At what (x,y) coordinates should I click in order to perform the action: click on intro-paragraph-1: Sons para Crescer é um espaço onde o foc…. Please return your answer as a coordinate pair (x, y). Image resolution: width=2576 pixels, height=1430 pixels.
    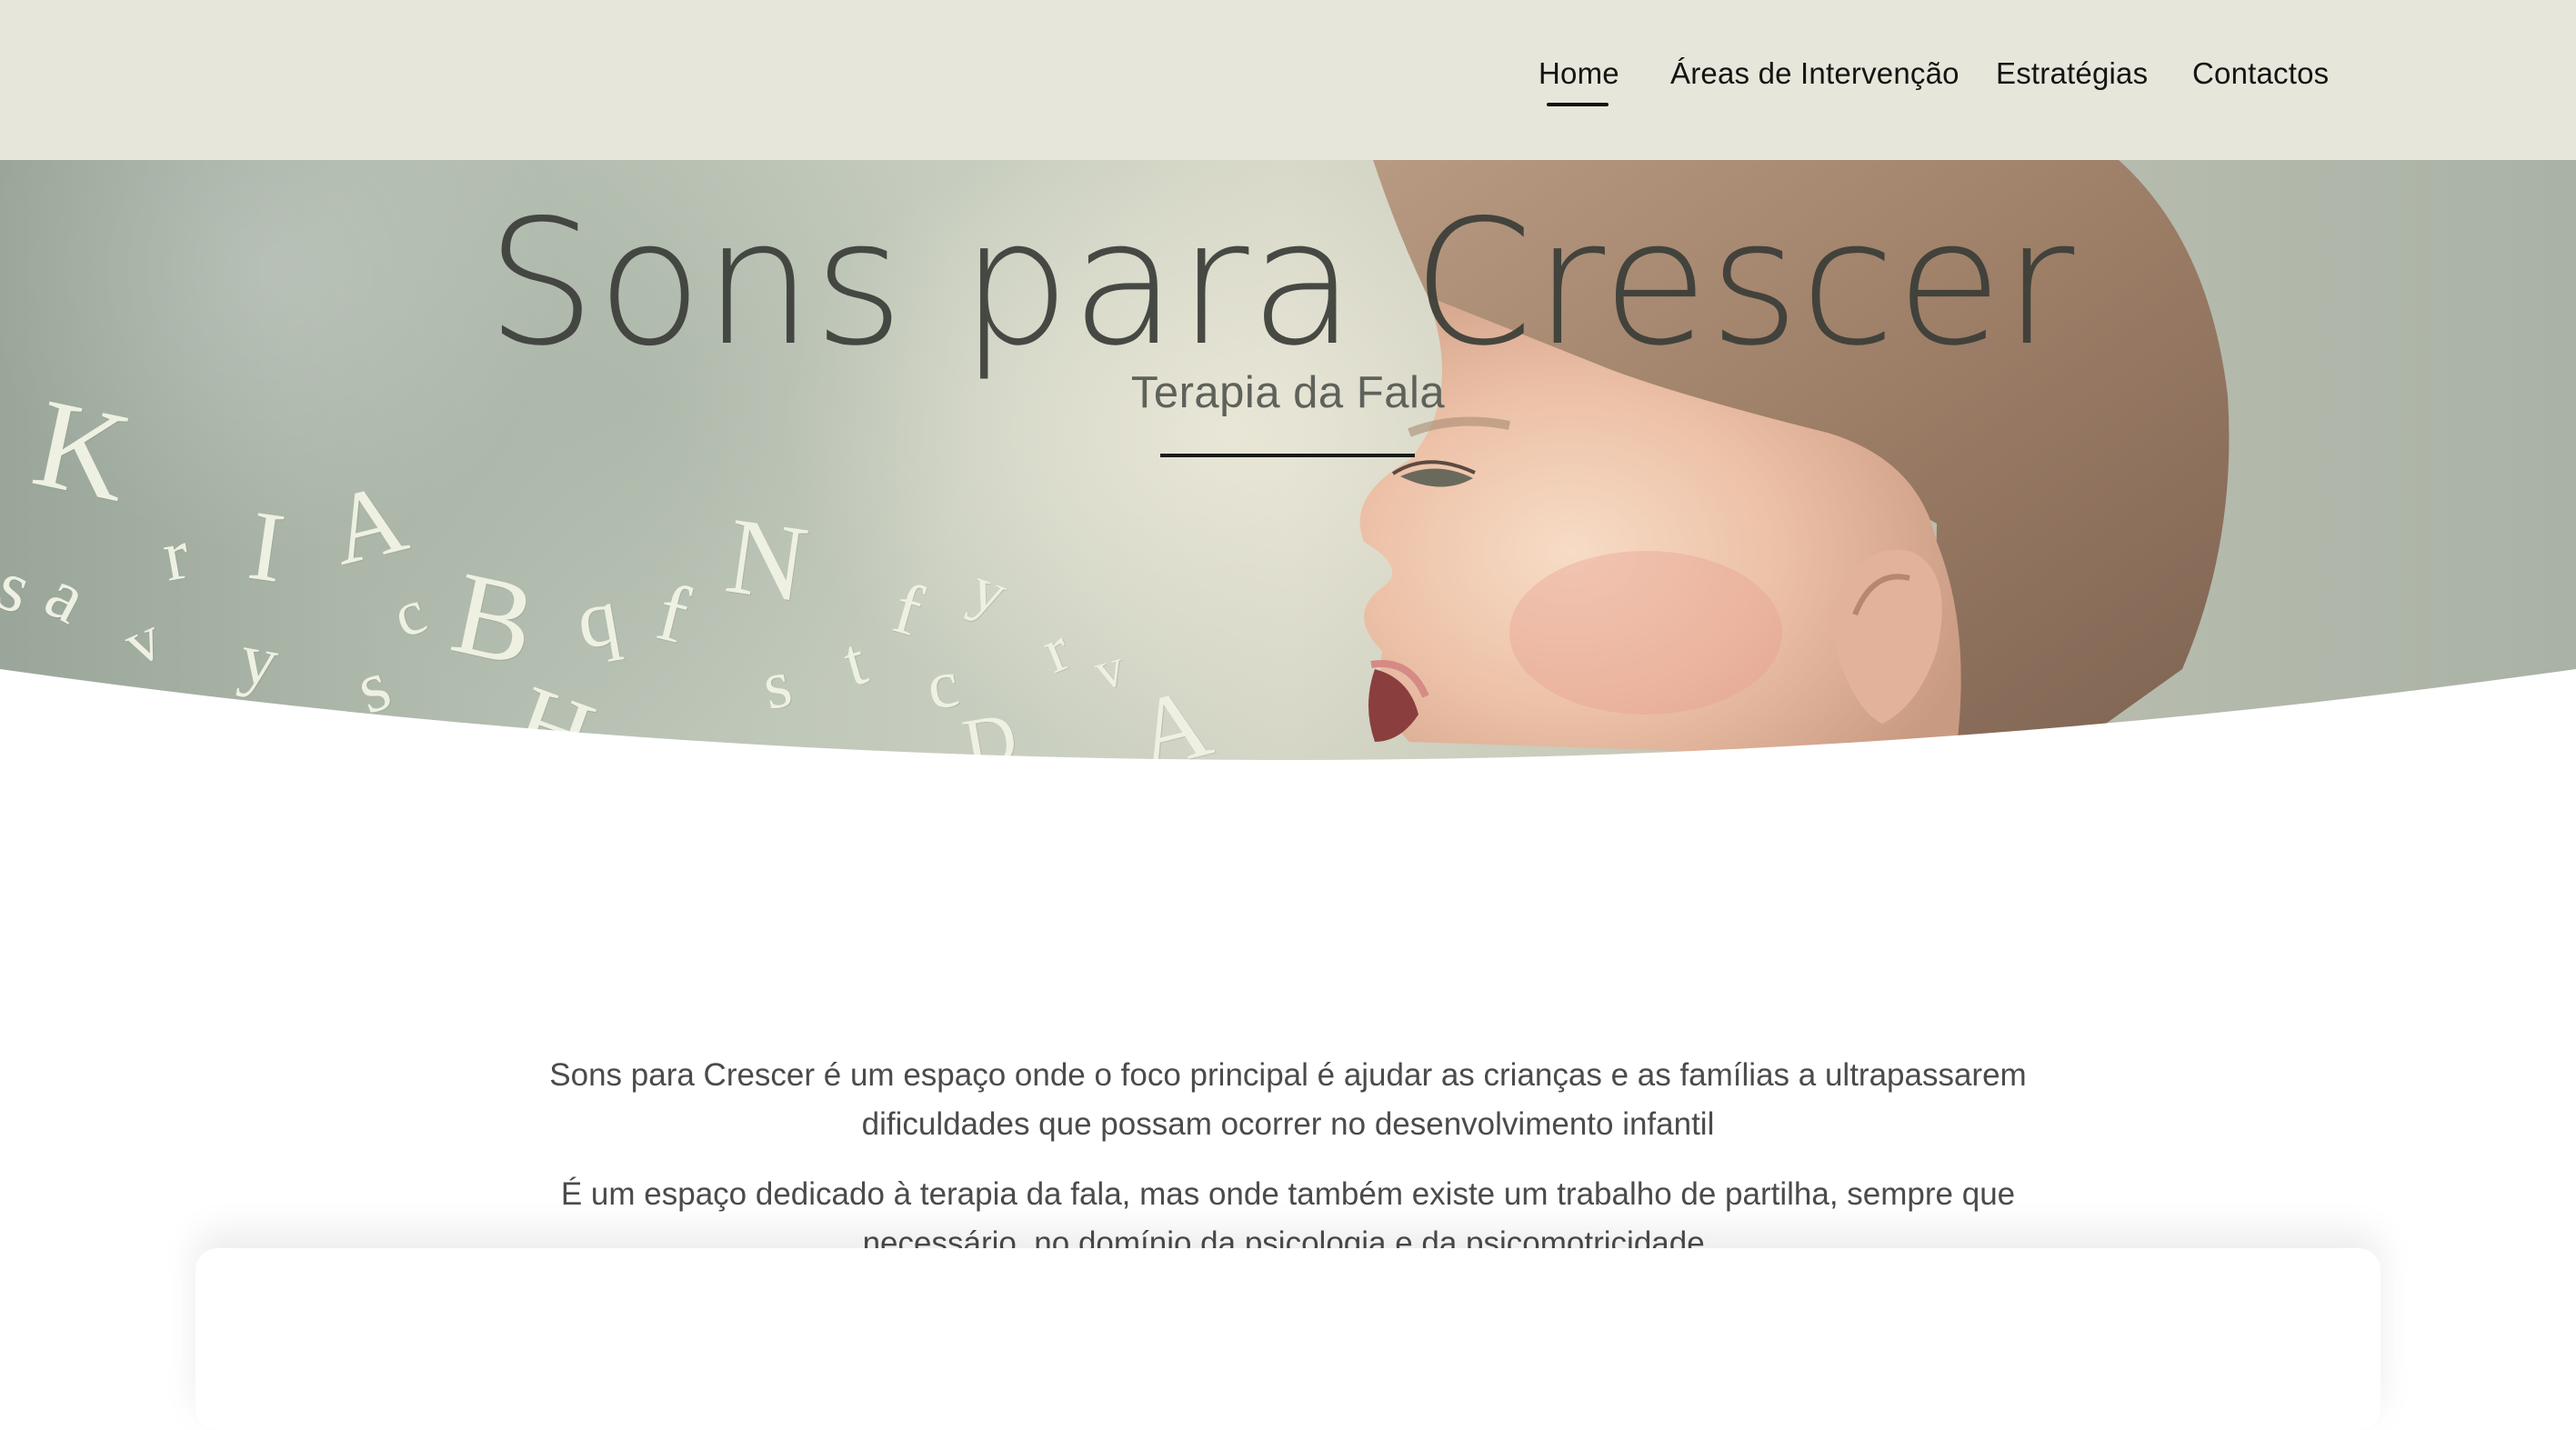
    Looking at the image, I should click on (1288, 1099).